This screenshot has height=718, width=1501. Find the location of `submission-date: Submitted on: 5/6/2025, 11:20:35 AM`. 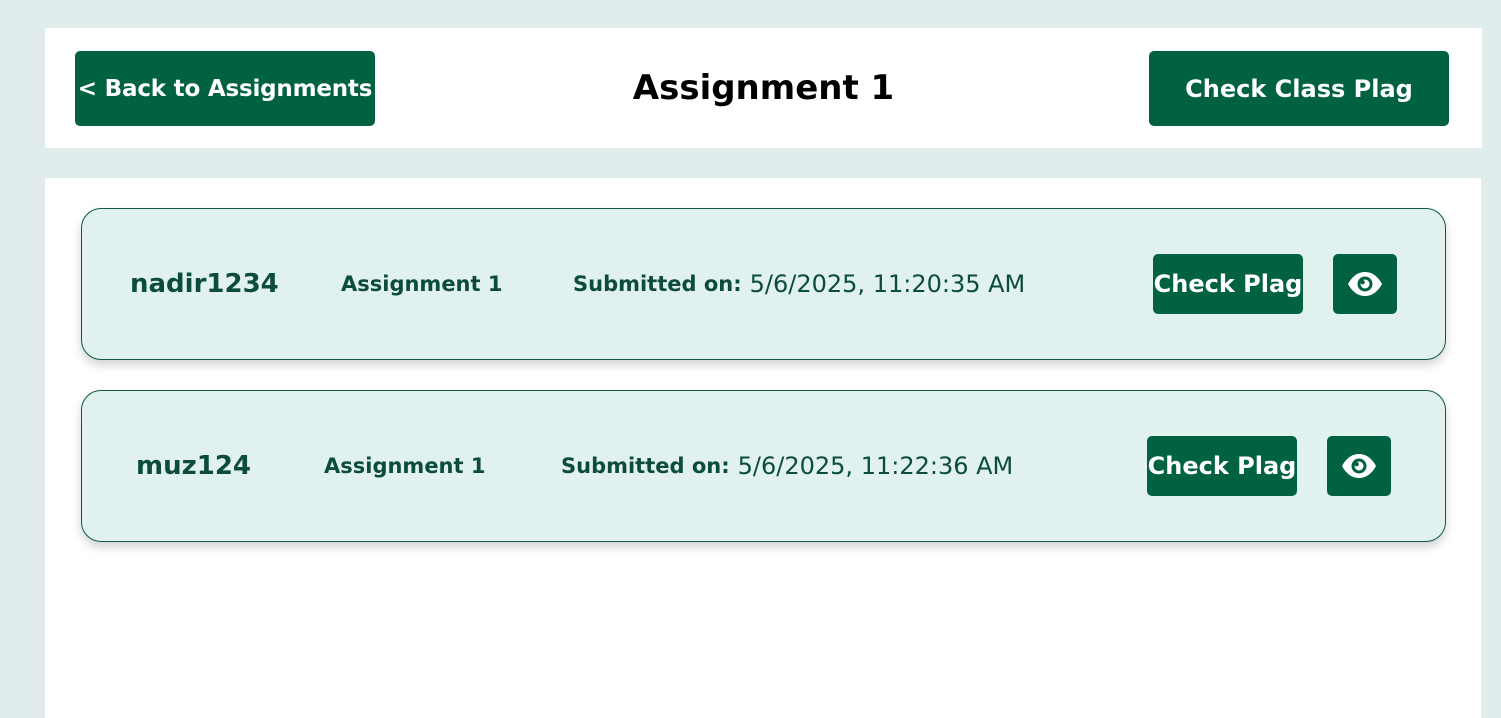

submission-date: Submitted on: 5/6/2025, 11:20:35 AM is located at coordinates (799, 284).